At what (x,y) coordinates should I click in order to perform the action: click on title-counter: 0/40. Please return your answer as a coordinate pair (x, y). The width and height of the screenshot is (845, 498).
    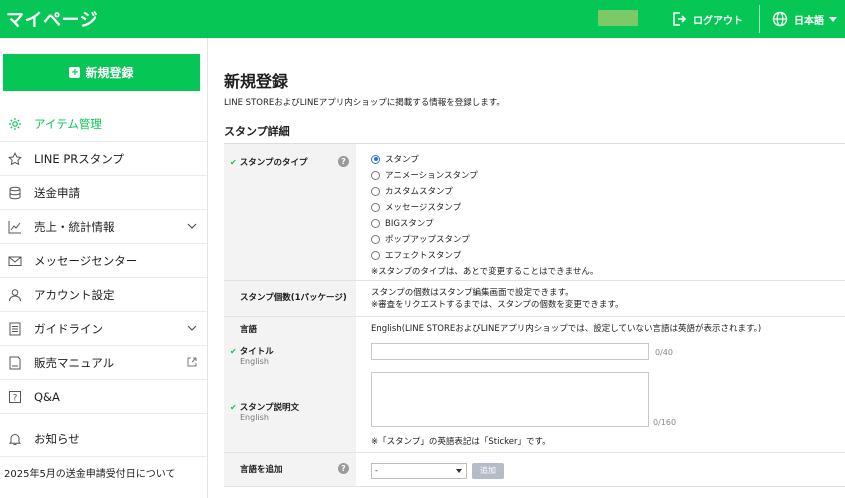
    Looking at the image, I should click on (664, 352).